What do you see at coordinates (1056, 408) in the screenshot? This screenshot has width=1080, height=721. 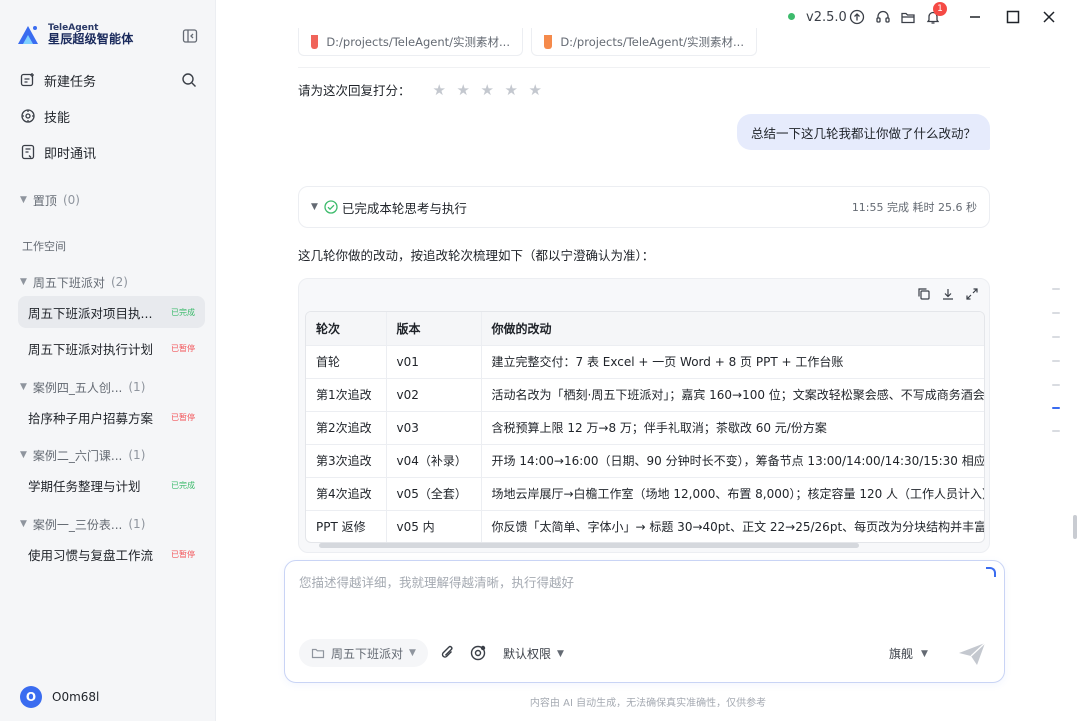 I see `outline-marker-active` at bounding box center [1056, 408].